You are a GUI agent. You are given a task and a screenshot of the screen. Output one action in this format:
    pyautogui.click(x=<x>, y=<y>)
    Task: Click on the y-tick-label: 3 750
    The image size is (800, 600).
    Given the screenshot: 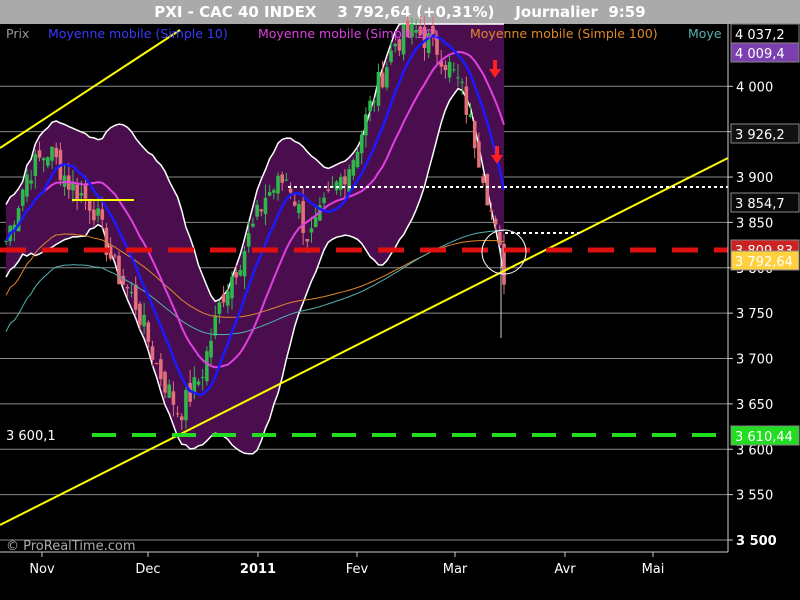 What is the action you would take?
    pyautogui.click(x=754, y=314)
    